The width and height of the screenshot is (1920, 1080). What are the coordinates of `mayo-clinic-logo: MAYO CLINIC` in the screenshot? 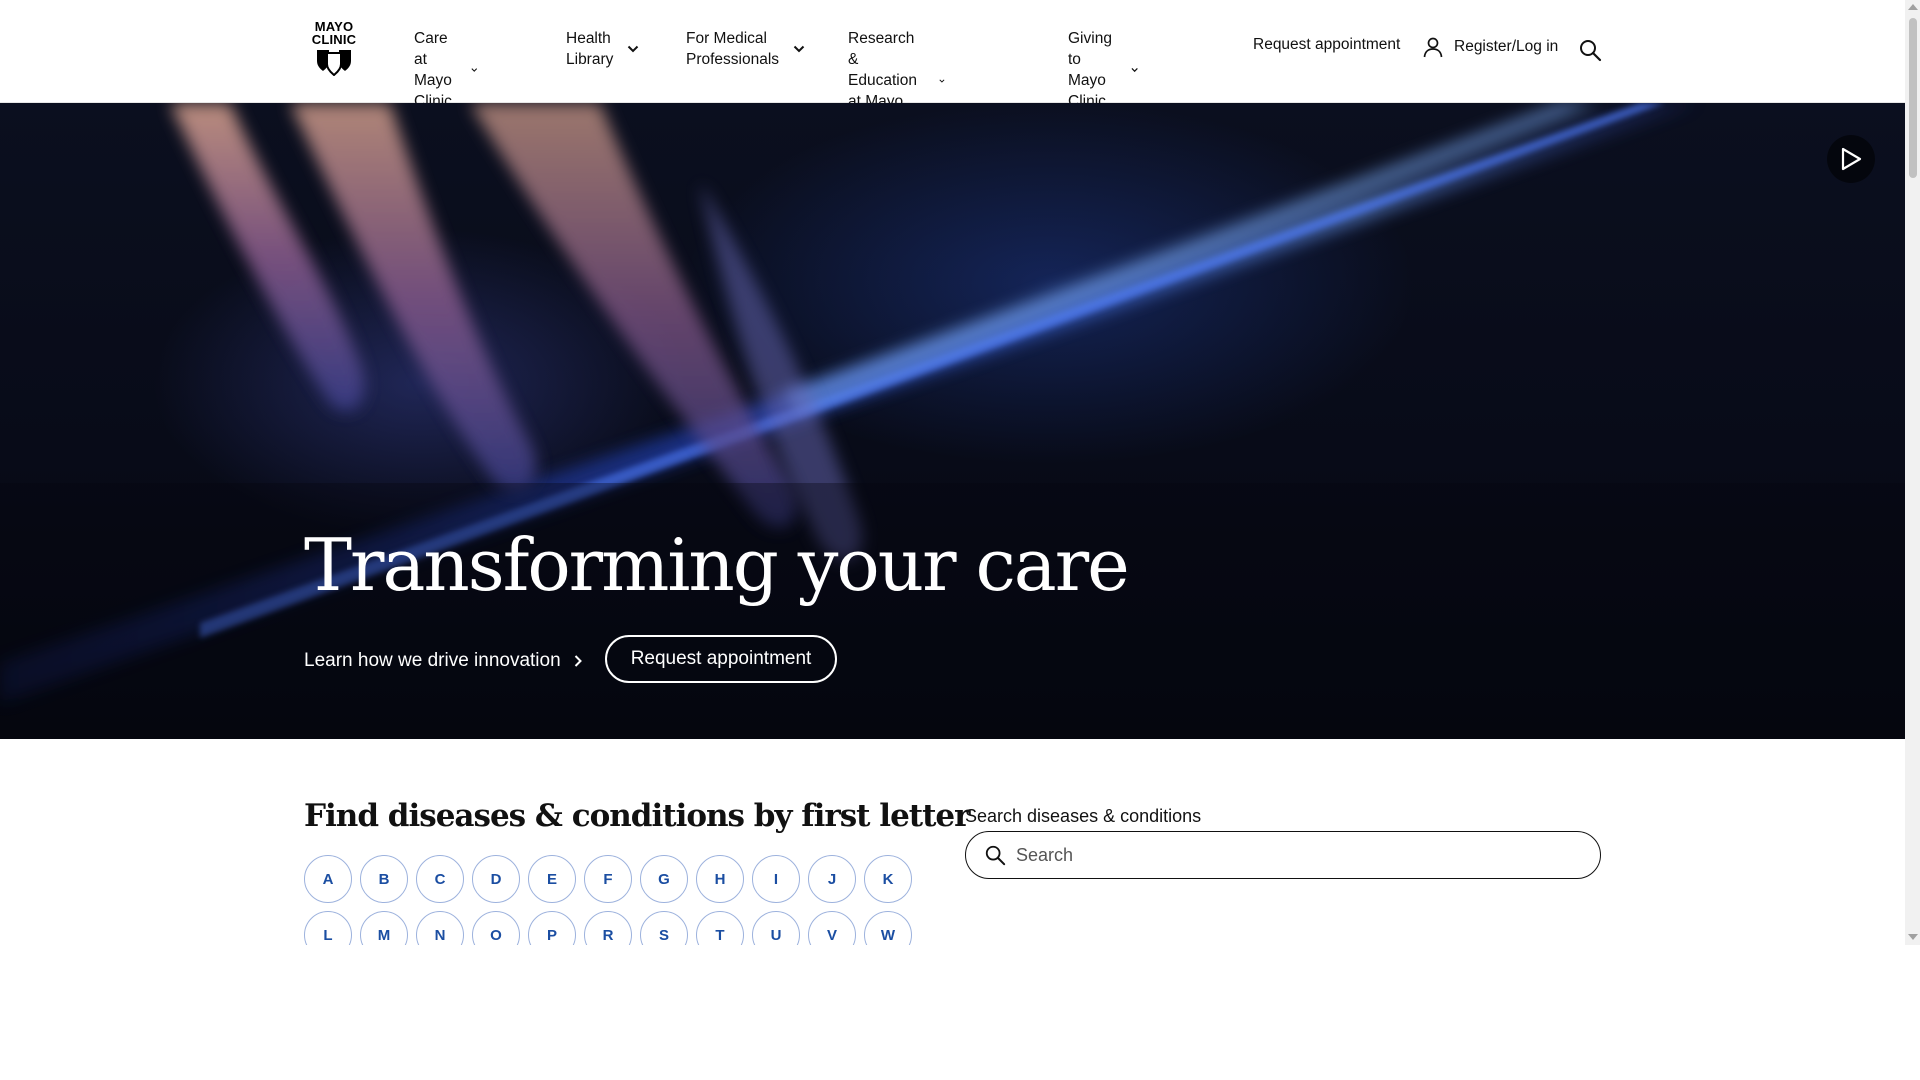 It's located at (334, 51).